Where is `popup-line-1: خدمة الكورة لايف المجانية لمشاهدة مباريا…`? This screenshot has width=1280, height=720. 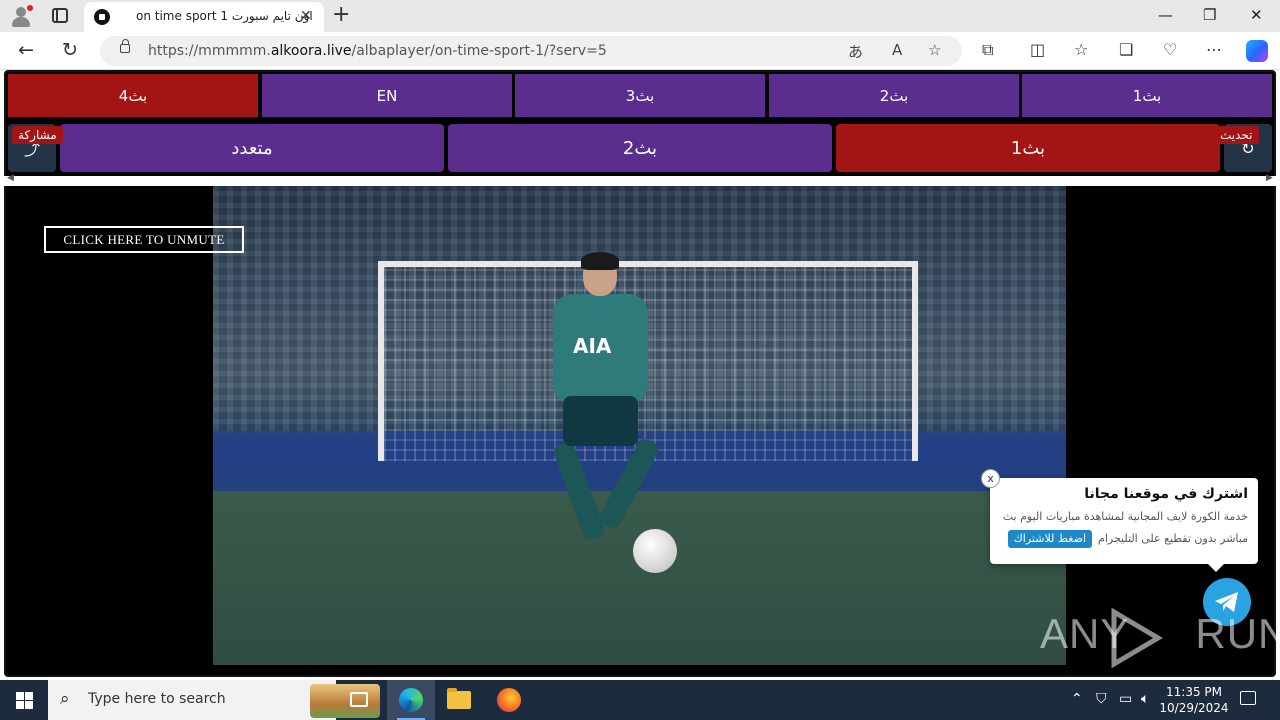 popup-line-1: خدمة الكورة لايف المجانية لمشاهدة مباريا… is located at coordinates (1125, 516).